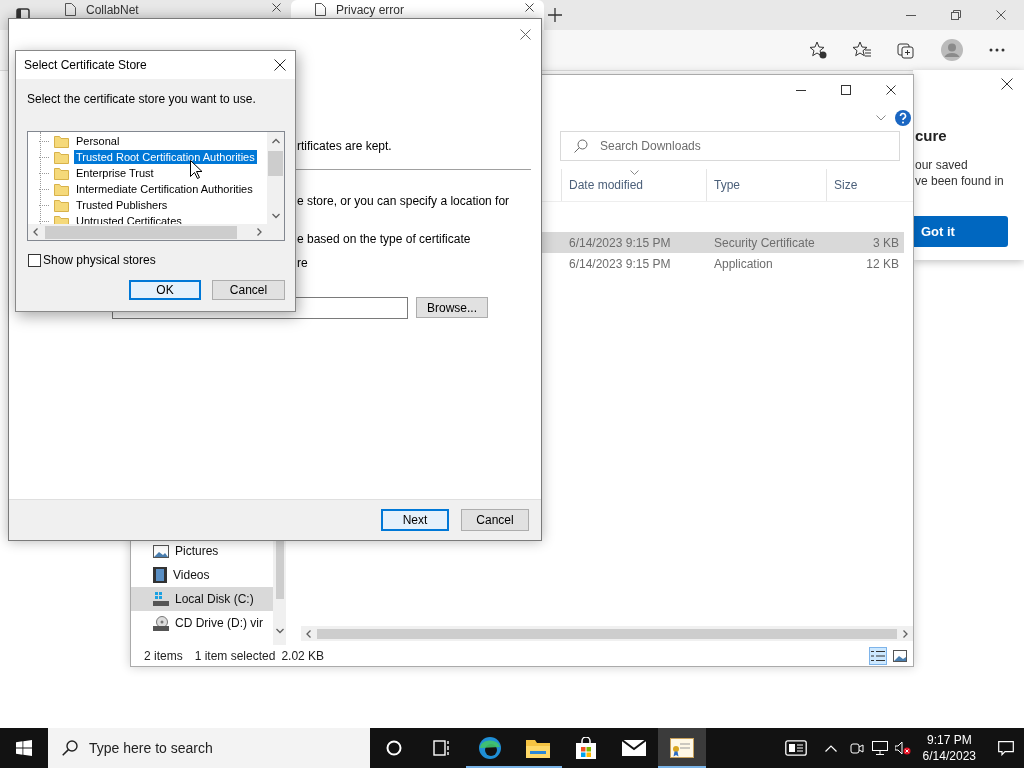 This screenshot has width=1024, height=768. What do you see at coordinates (845, 90) in the screenshot?
I see `maximize-icon` at bounding box center [845, 90].